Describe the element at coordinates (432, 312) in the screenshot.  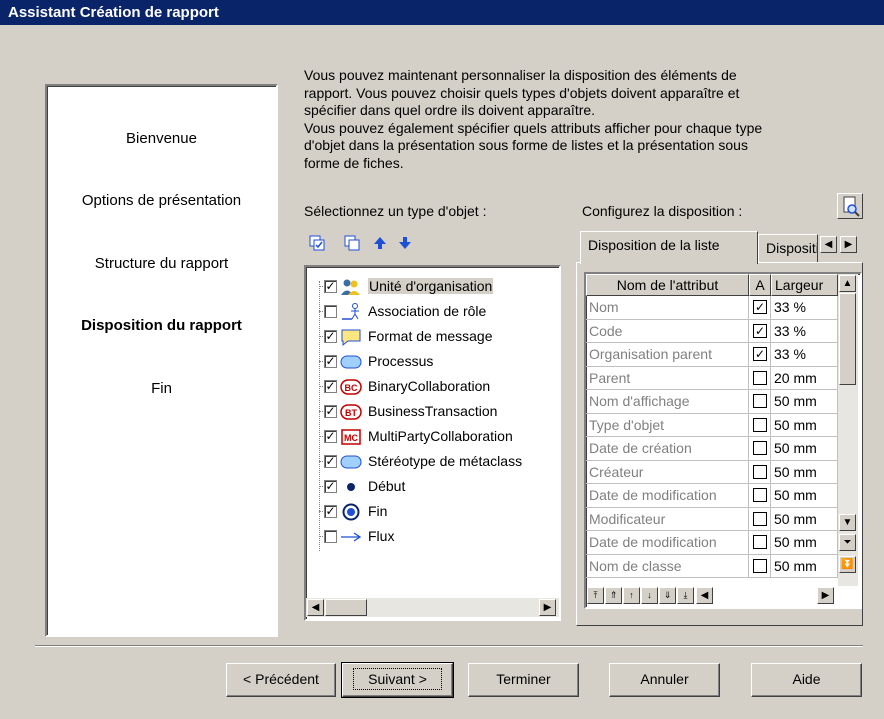
I see `tree-item: Association de rôle` at that location.